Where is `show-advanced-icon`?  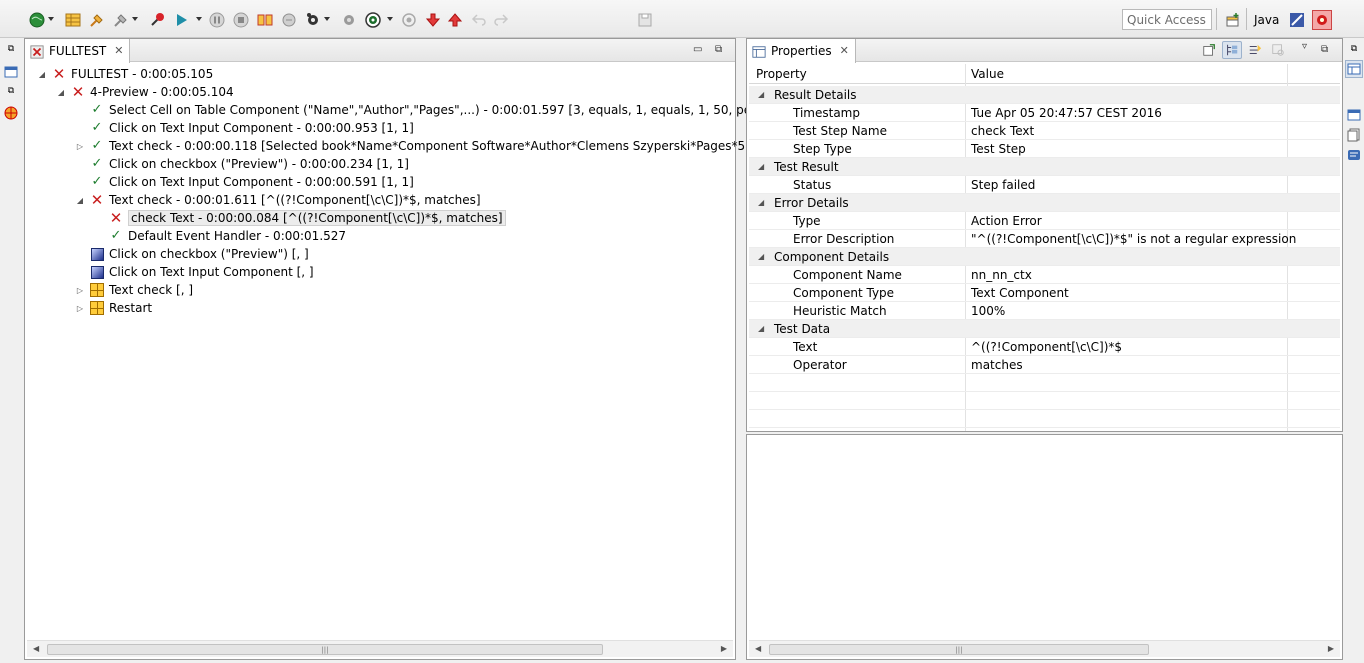 show-advanced-icon is located at coordinates (1255, 50).